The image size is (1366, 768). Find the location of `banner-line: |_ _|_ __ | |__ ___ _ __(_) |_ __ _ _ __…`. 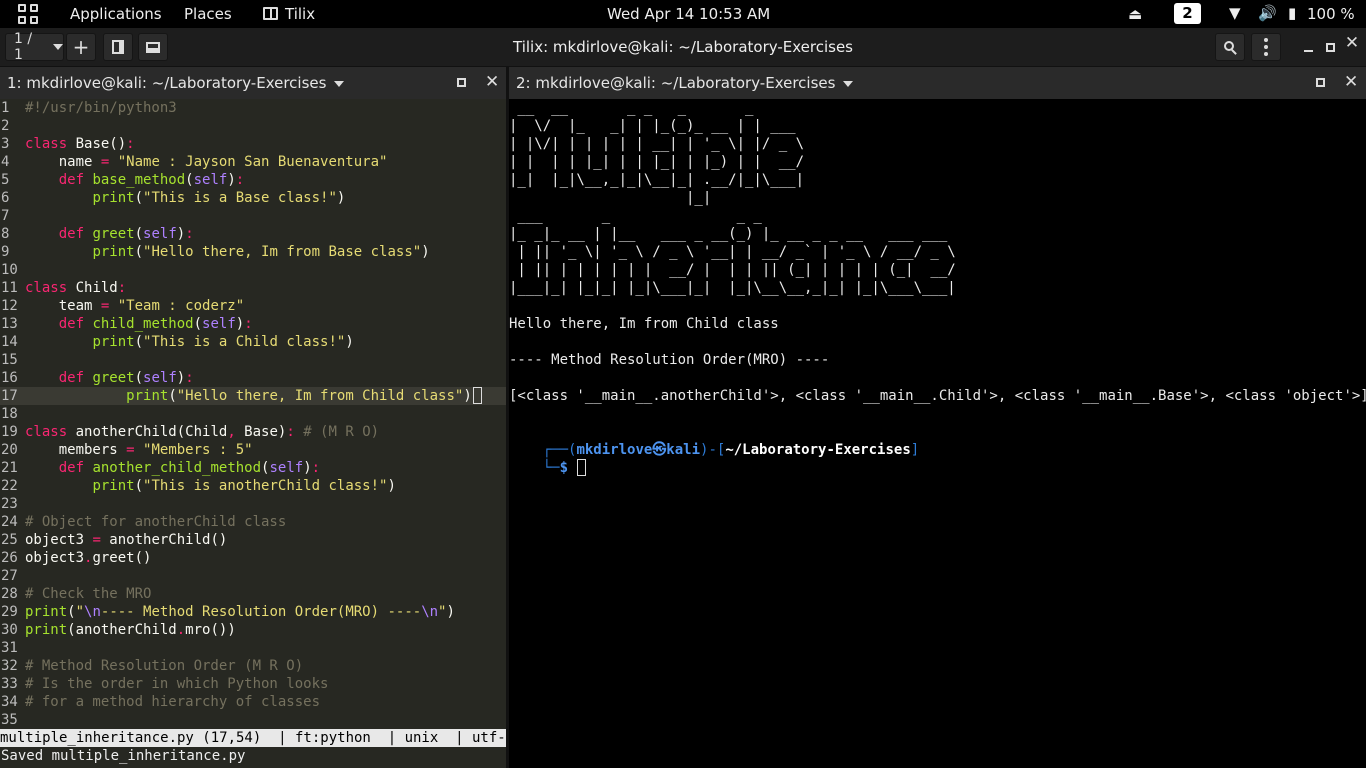

banner-line: |_ _|_ __ | |__ ___ _ __(_) |_ __ _ _ __… is located at coordinates (732, 234).